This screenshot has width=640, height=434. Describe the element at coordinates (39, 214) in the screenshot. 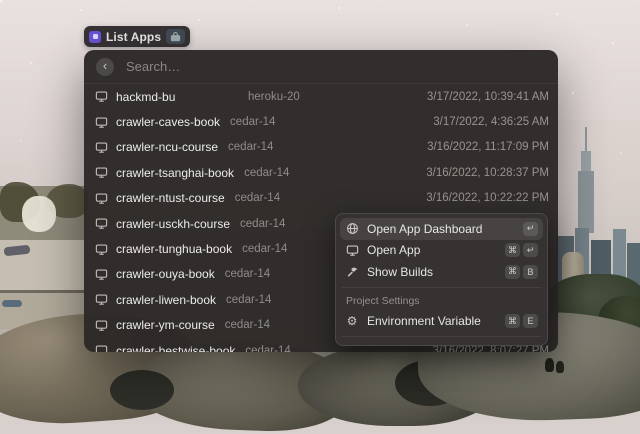

I see `wall-highlight` at that location.